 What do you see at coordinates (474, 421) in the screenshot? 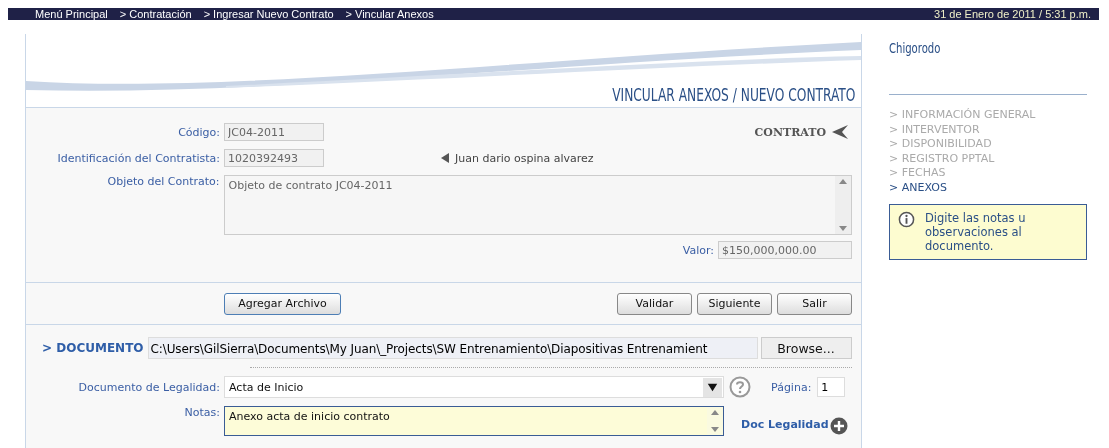
I see `notes-field: Anexo acta de inicio contrato` at bounding box center [474, 421].